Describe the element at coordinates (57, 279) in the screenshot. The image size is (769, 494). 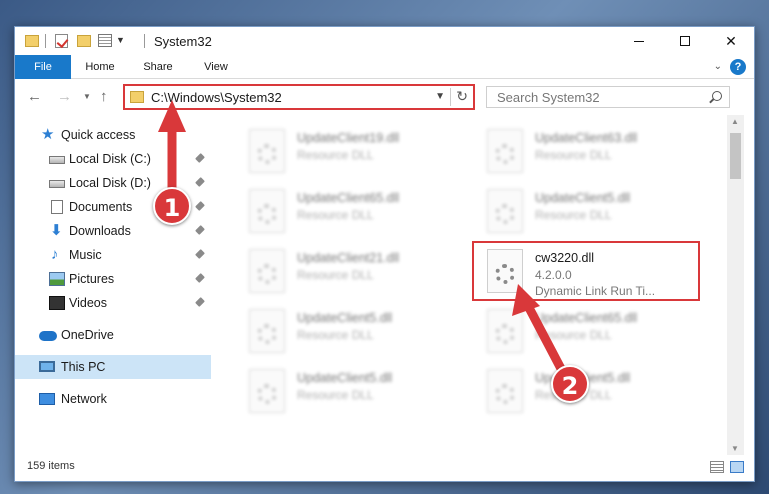
I see `pictures-icon` at that location.